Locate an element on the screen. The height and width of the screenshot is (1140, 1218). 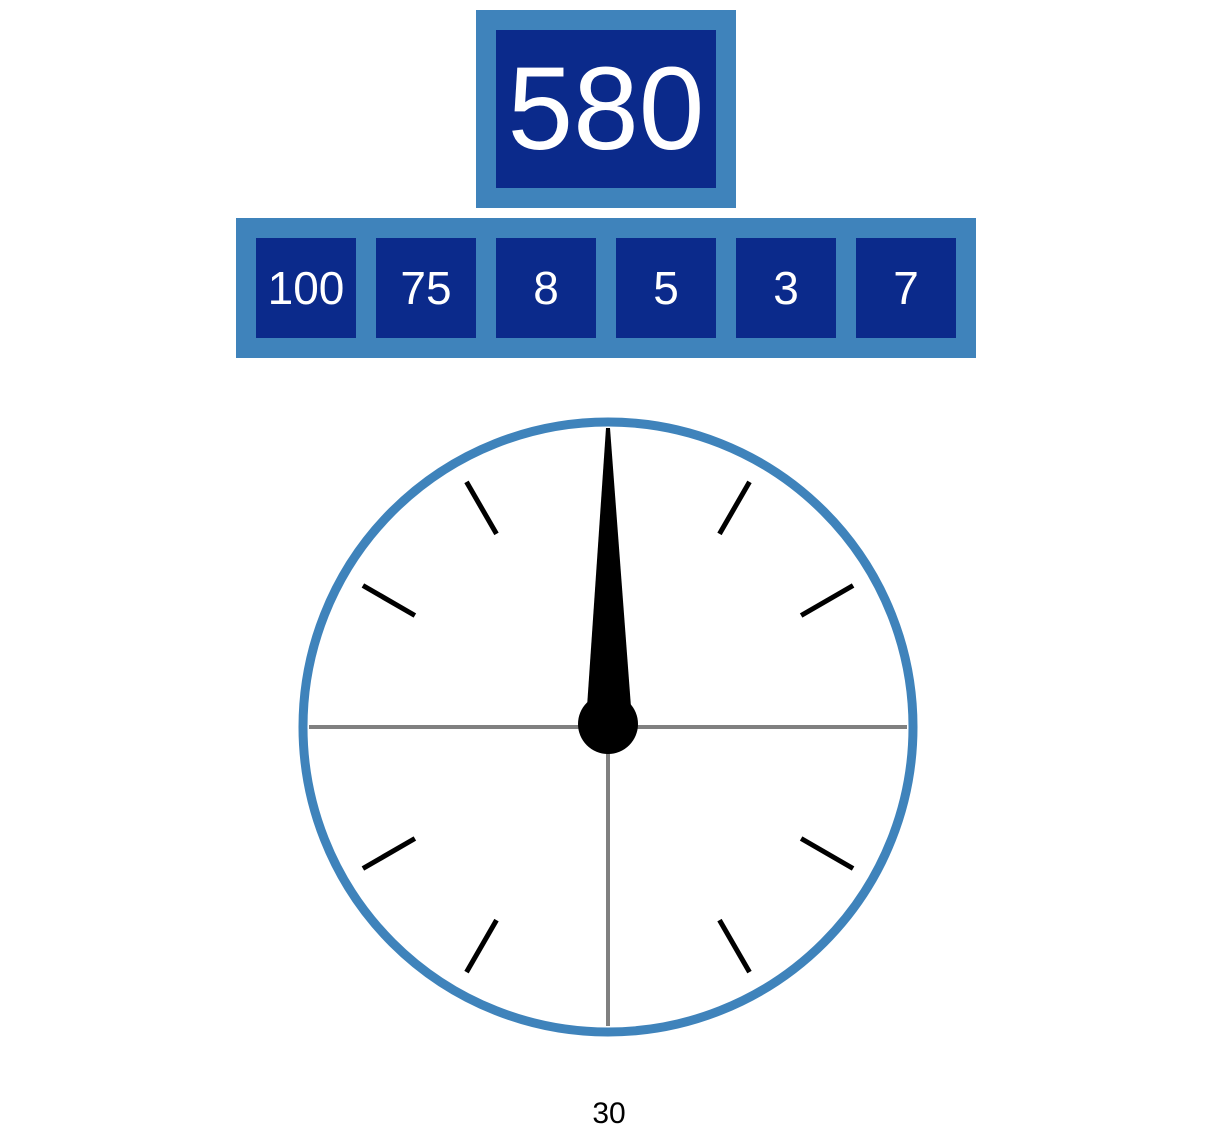
timer-readout: 30 is located at coordinates (609, 1113).